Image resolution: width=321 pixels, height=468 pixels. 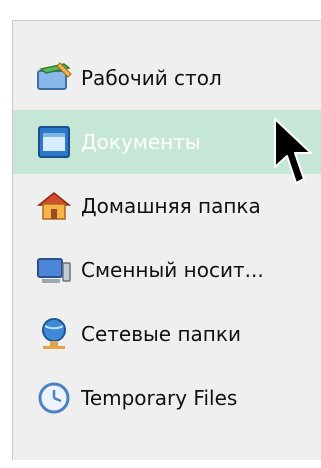 I want to click on network-folder-icon, so click(x=54, y=334).